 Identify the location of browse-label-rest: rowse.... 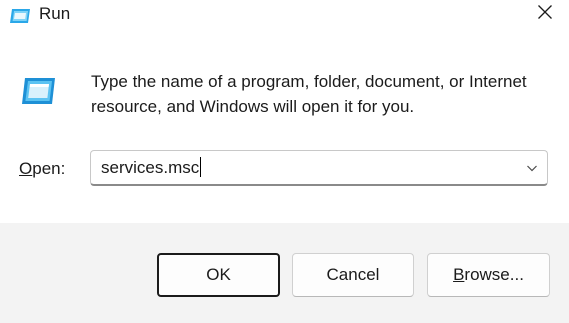
(494, 274).